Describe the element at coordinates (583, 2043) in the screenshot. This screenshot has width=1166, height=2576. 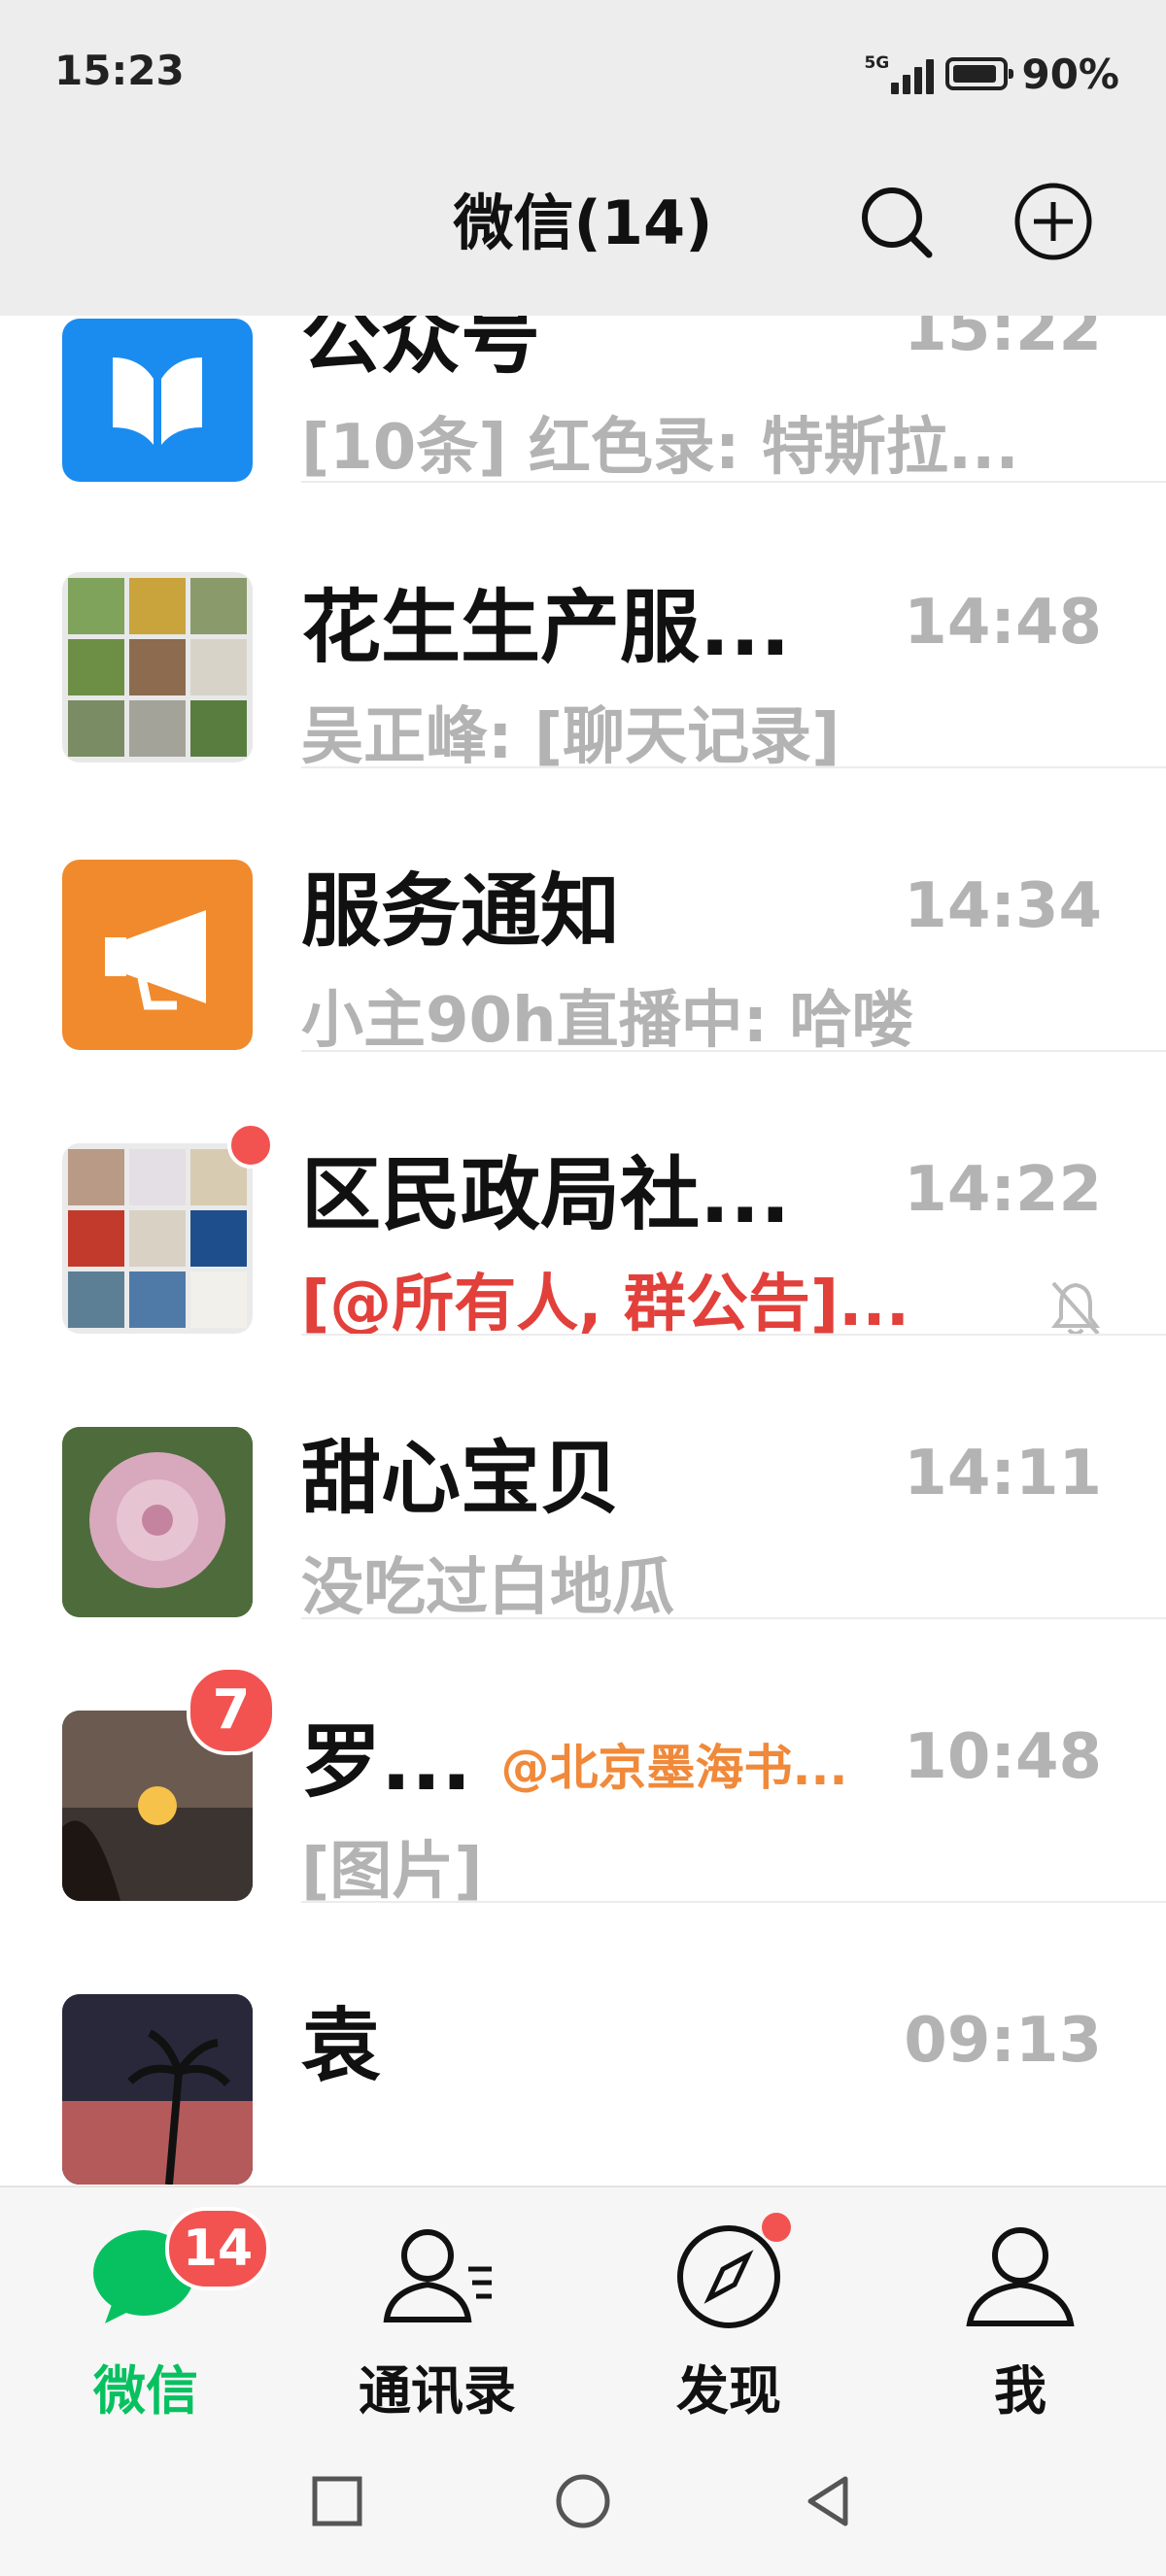
I see `chat-item-yuan: 袁 09:13` at that location.